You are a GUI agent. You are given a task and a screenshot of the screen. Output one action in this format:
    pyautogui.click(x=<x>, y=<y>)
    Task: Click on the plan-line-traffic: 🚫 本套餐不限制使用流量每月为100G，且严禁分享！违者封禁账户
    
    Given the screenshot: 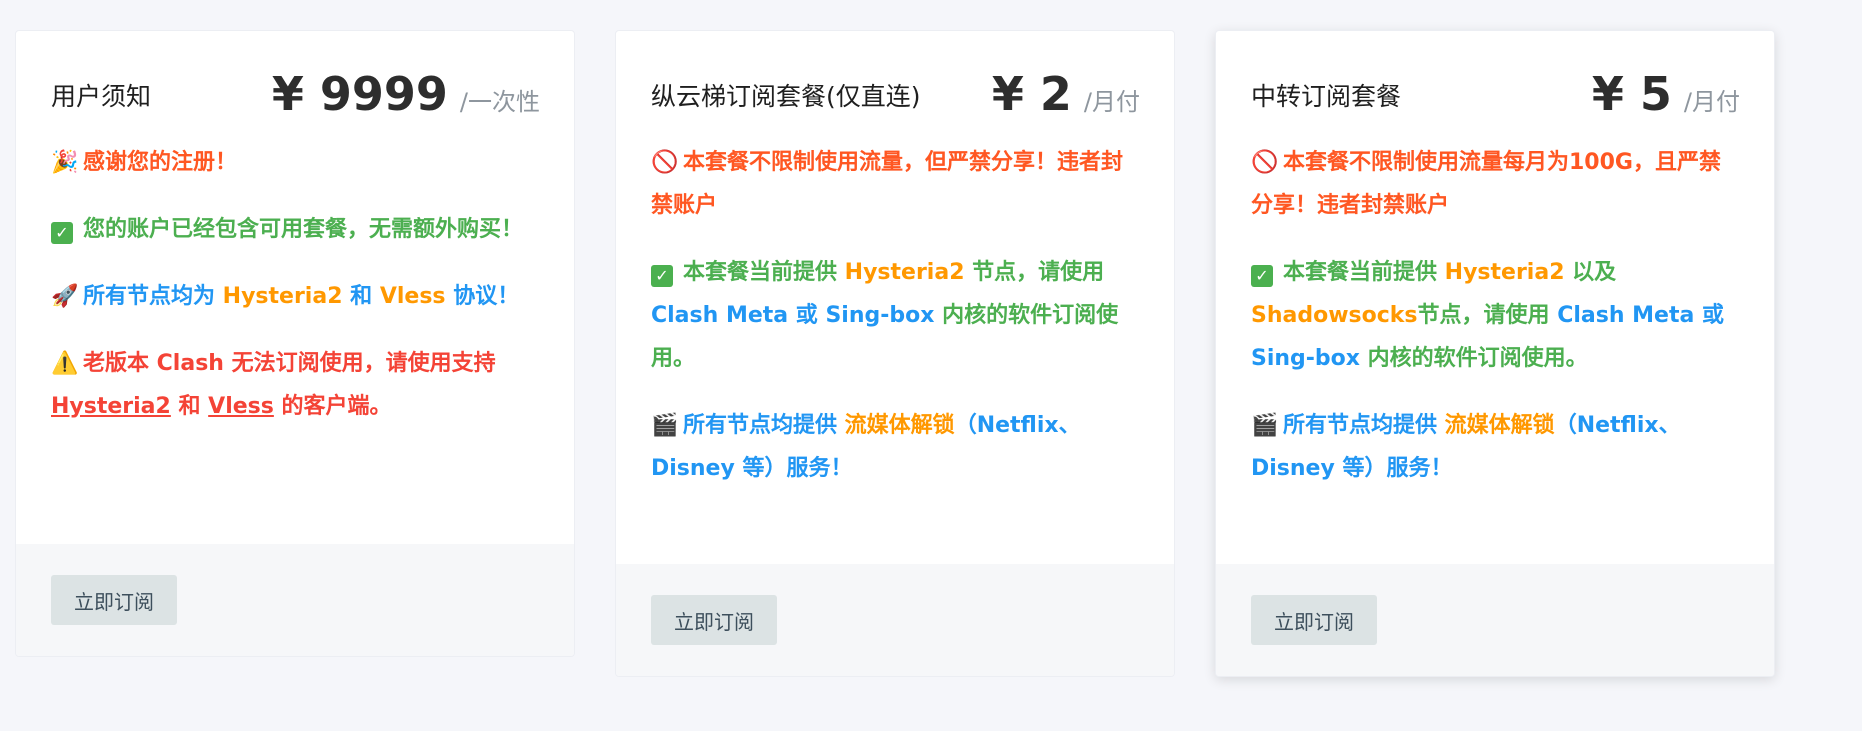 What is the action you would take?
    pyautogui.click(x=1495, y=184)
    